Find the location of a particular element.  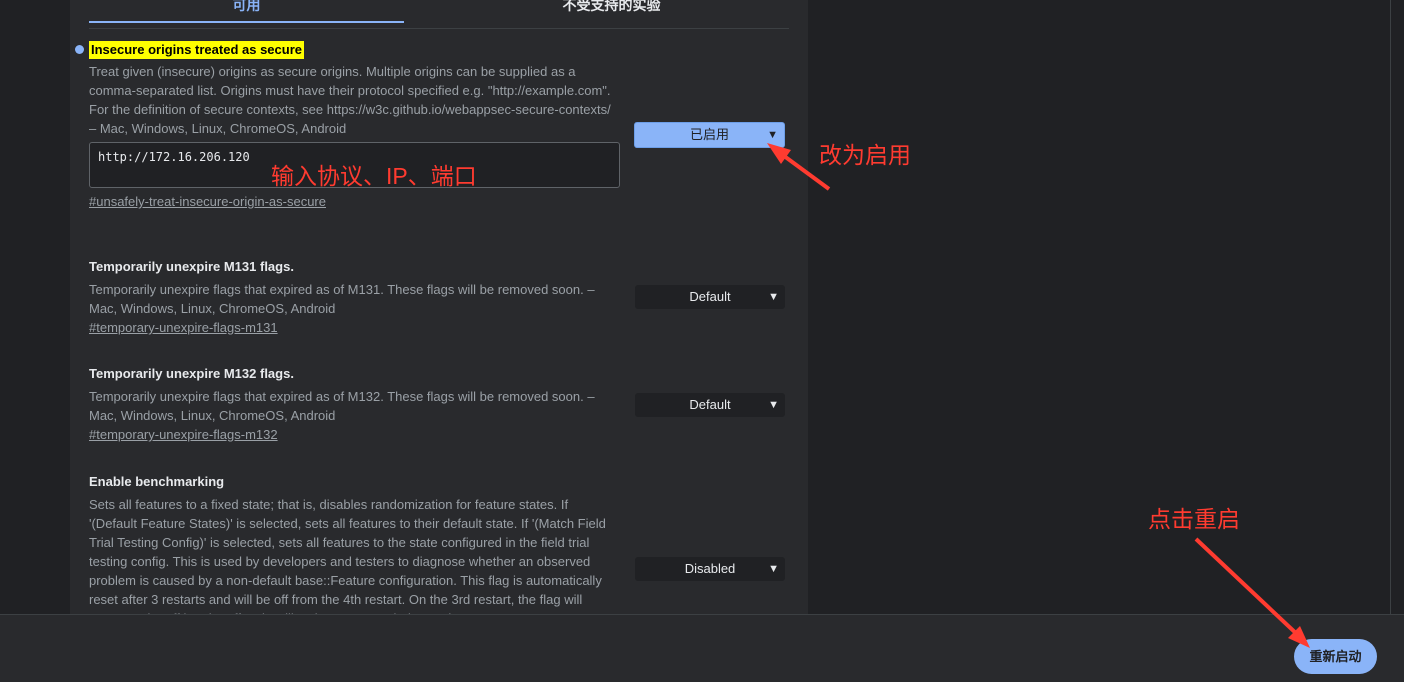

annotation-restart: 点击重启 is located at coordinates (1194, 519).